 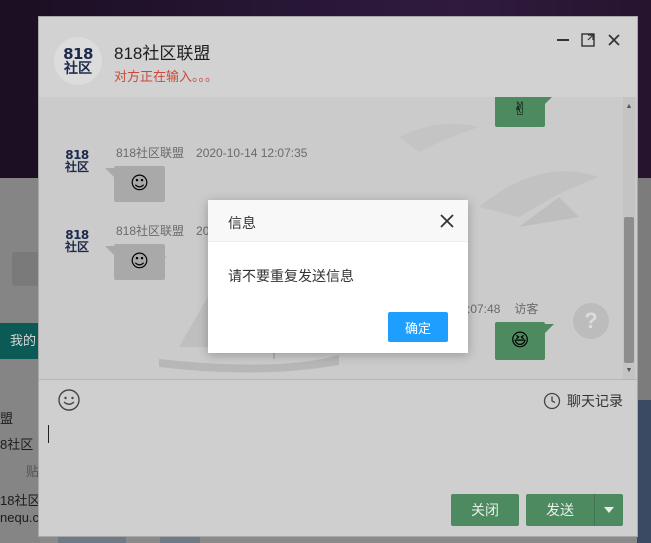 What do you see at coordinates (166, 76) in the screenshot?
I see `typing-status: 对方正在输入。。。` at bounding box center [166, 76].